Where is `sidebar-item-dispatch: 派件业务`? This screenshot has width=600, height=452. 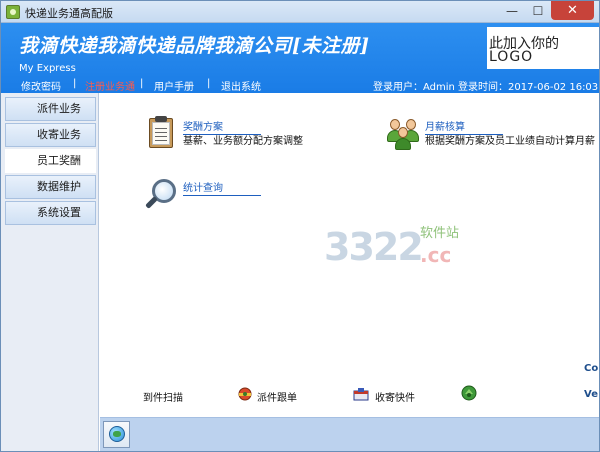
sidebar-item-dispatch: 派件业务 is located at coordinates (50, 109).